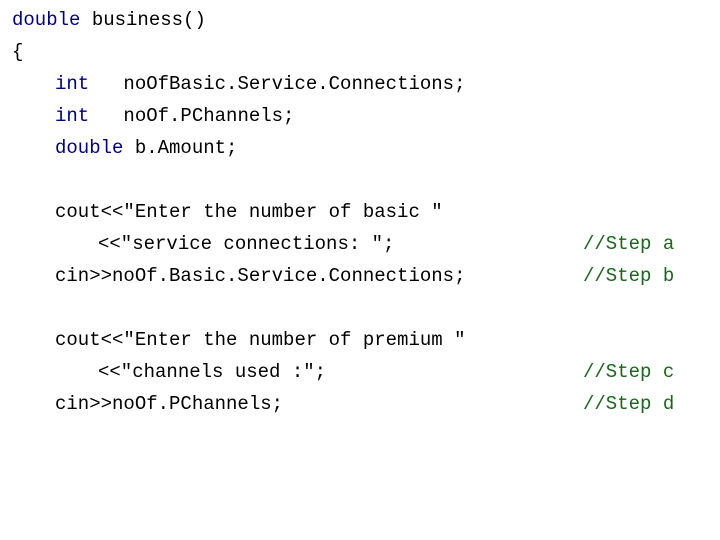 The image size is (720, 540). Describe the element at coordinates (277, 84) in the screenshot. I see `code-statement: noOfBasic.Service.Connections;` at that location.